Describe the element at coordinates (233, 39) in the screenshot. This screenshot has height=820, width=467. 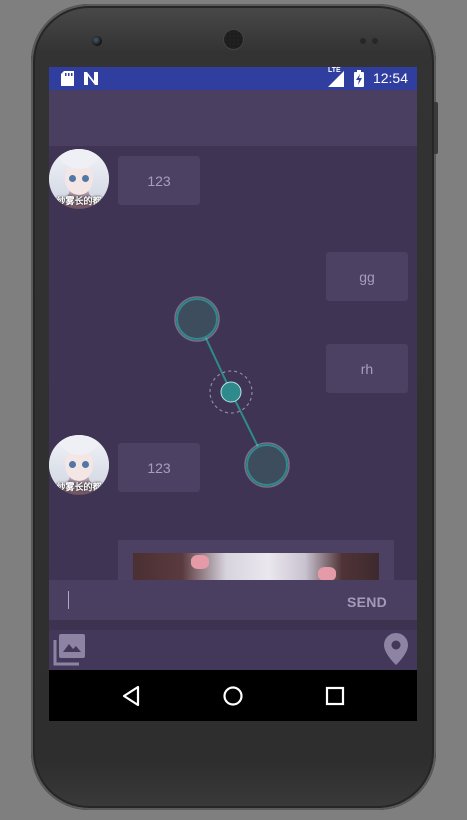
I see `earpiece-speaker` at that location.